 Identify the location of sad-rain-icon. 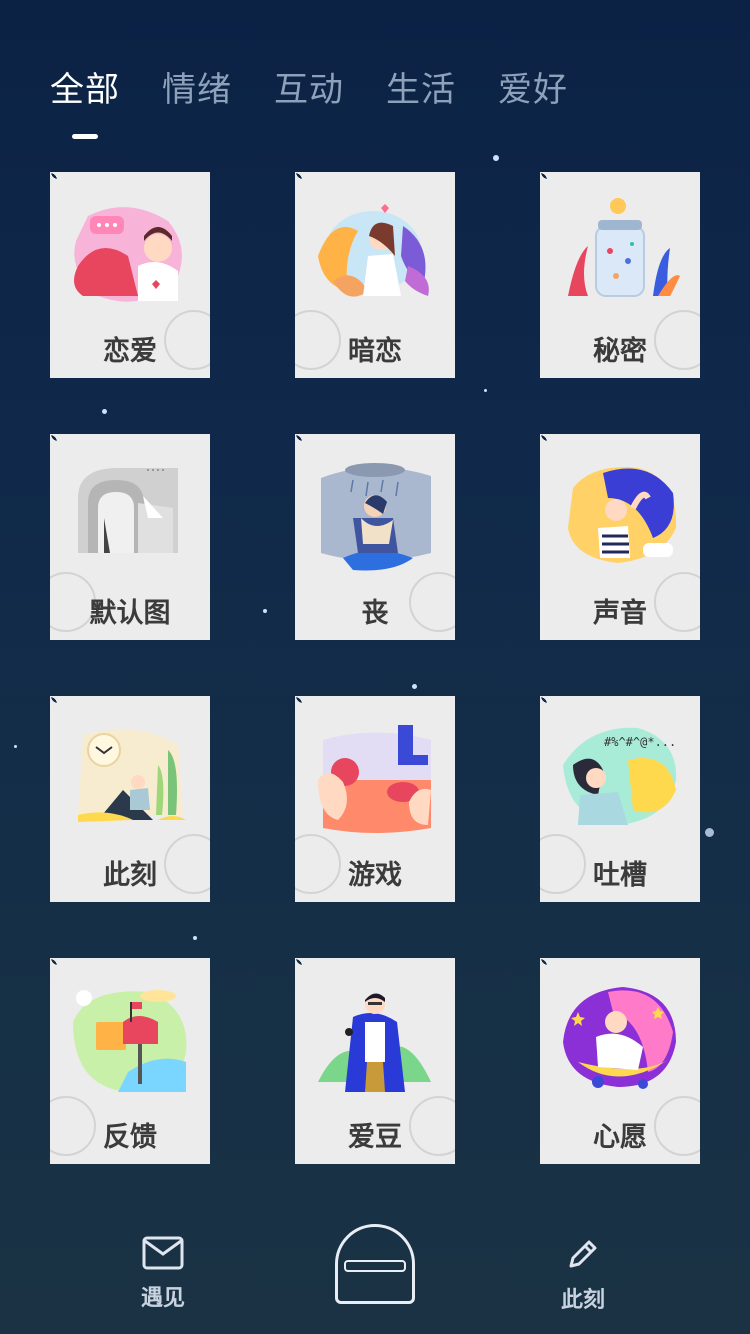
(376, 517).